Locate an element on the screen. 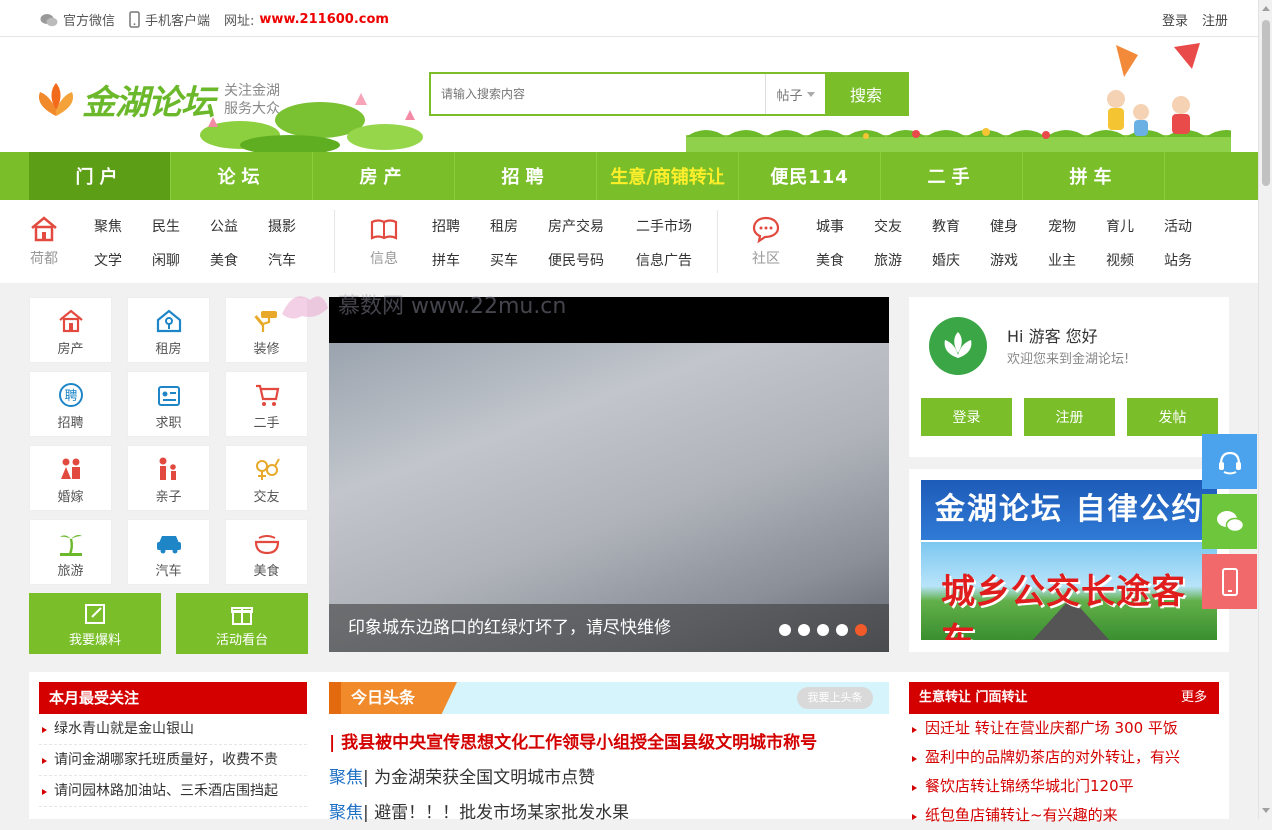  phone-icon is located at coordinates (1229, 581).